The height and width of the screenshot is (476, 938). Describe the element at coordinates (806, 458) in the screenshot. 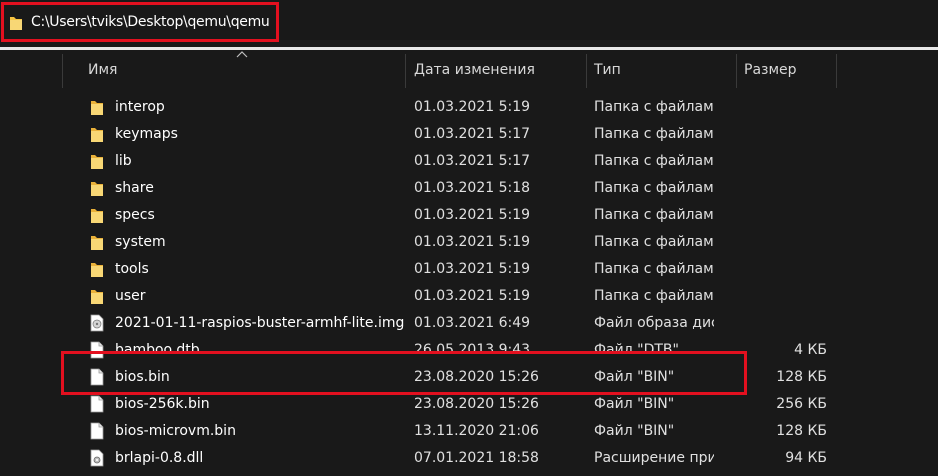

I see `file-size: 94 КБ` at that location.